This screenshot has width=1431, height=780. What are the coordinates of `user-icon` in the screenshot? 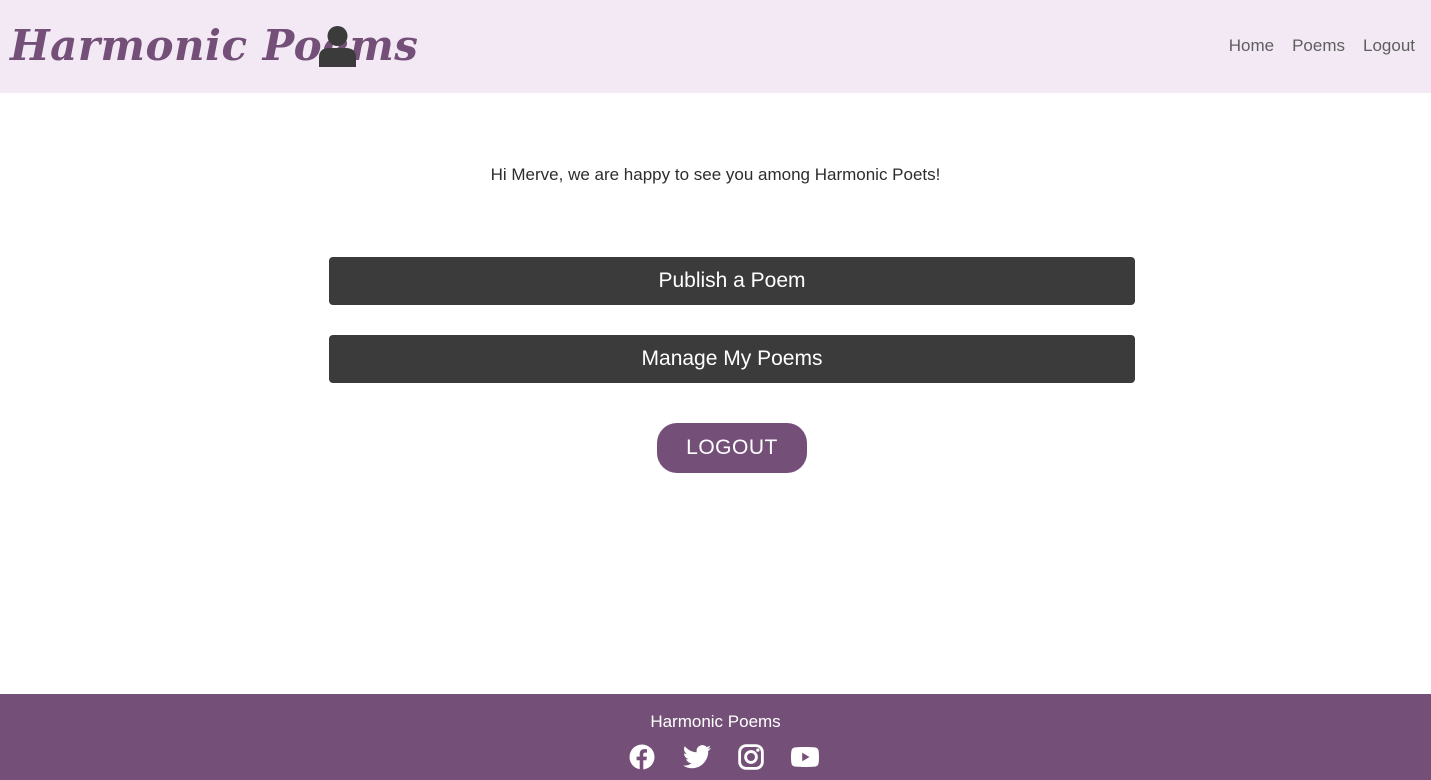 It's located at (337, 46).